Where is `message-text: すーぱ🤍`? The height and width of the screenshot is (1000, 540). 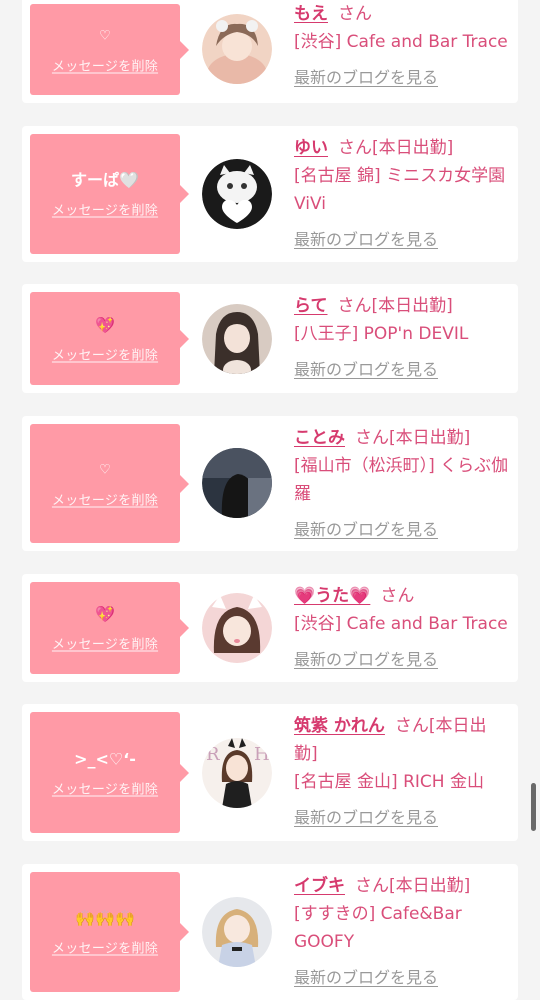 message-text: すーぱ🤍 is located at coordinates (105, 180).